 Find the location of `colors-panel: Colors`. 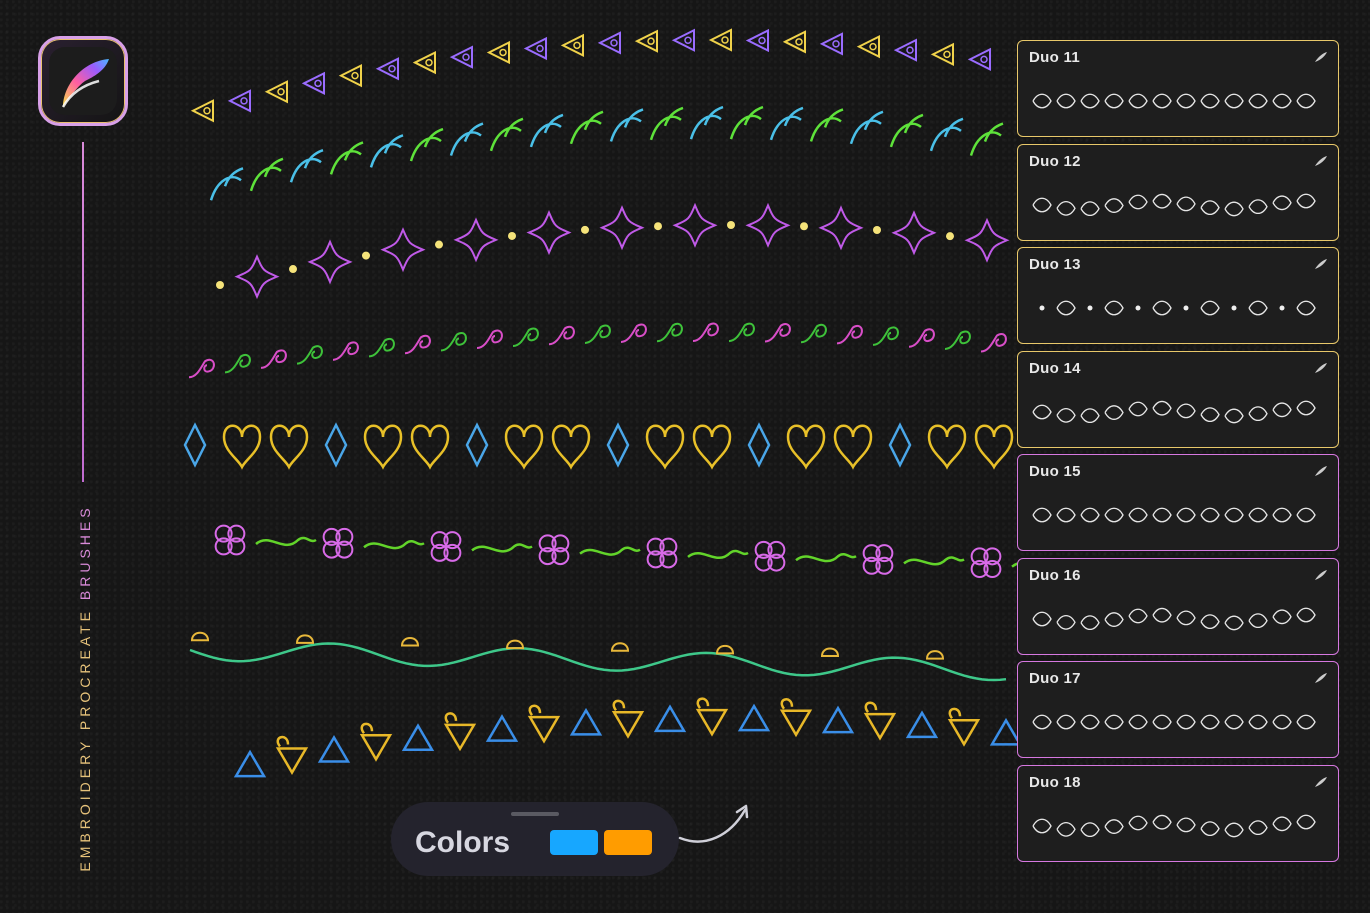

colors-panel: Colors is located at coordinates (535, 839).